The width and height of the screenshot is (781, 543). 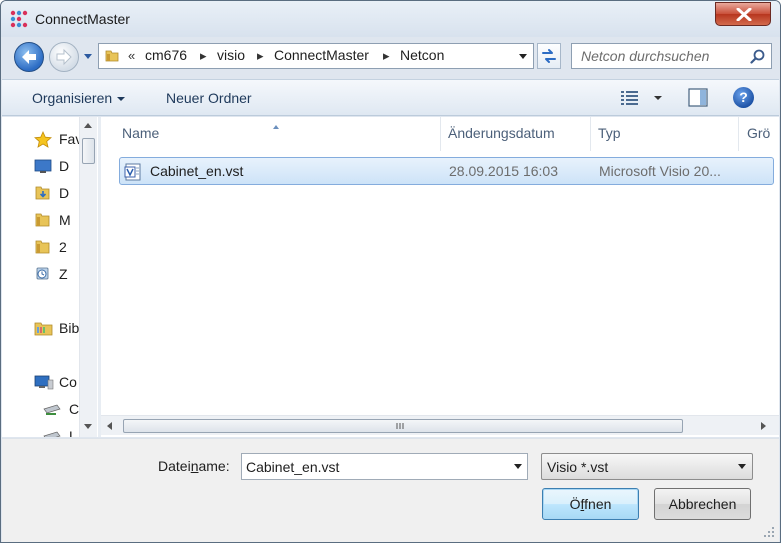 What do you see at coordinates (321, 55) in the screenshot?
I see `breadcrumb-connectmaster: ConnectMaster` at bounding box center [321, 55].